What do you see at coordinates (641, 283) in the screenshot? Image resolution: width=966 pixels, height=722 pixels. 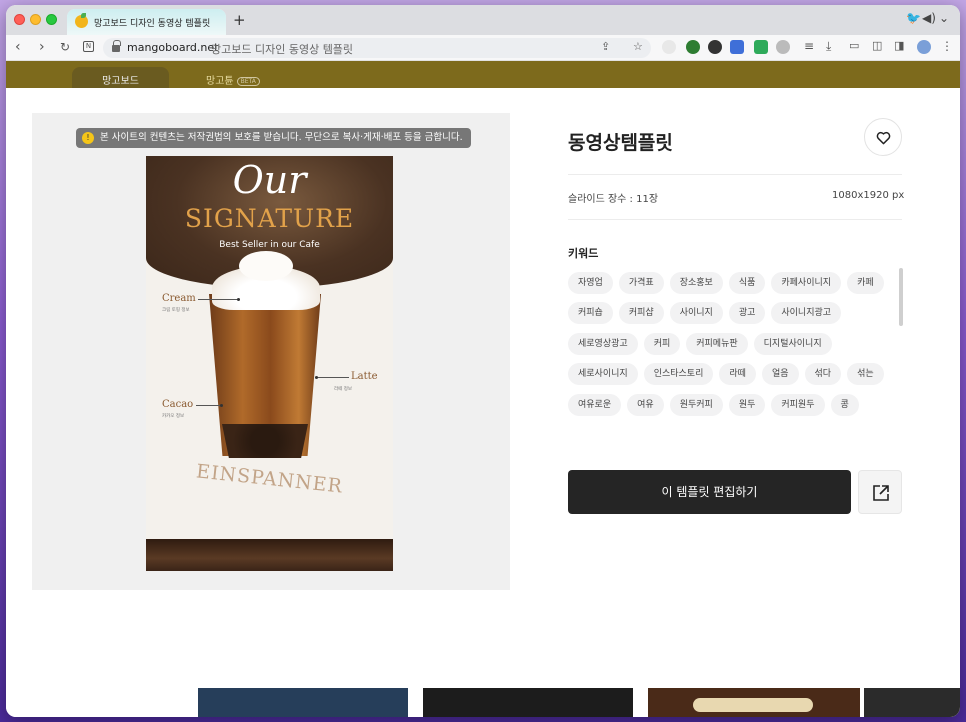 I see `keyword-chip: 가격표` at bounding box center [641, 283].